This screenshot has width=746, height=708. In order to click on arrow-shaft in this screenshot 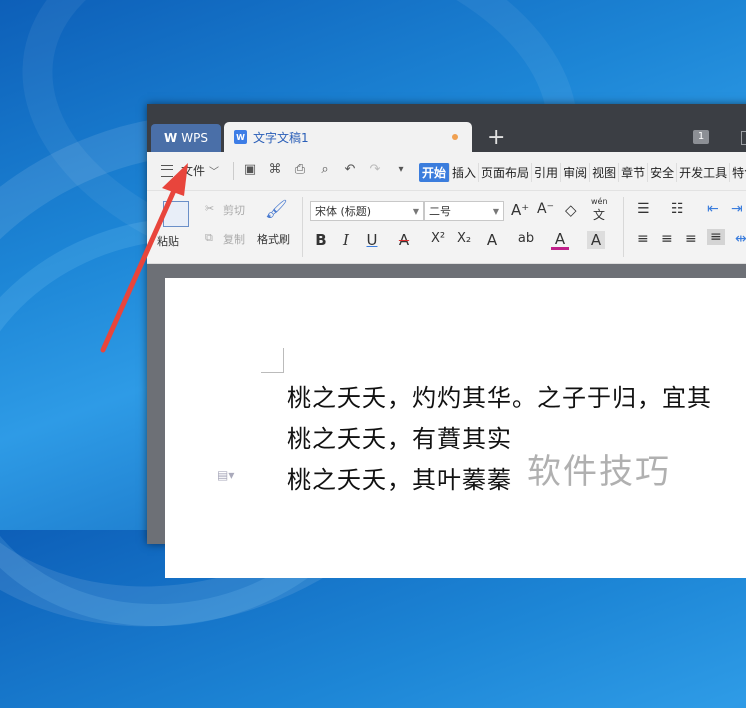, I will do `click(139, 268)`.